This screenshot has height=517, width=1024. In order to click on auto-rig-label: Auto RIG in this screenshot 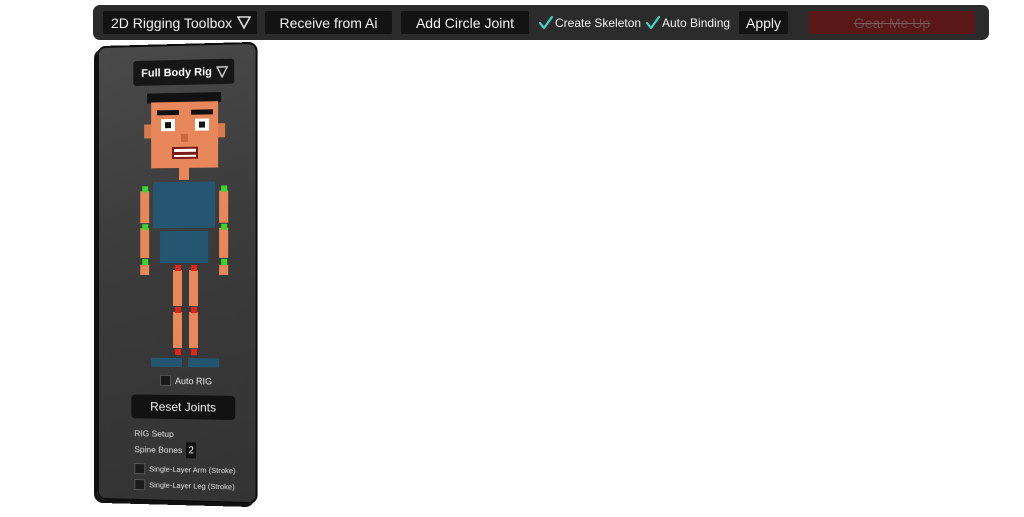, I will do `click(194, 380)`.